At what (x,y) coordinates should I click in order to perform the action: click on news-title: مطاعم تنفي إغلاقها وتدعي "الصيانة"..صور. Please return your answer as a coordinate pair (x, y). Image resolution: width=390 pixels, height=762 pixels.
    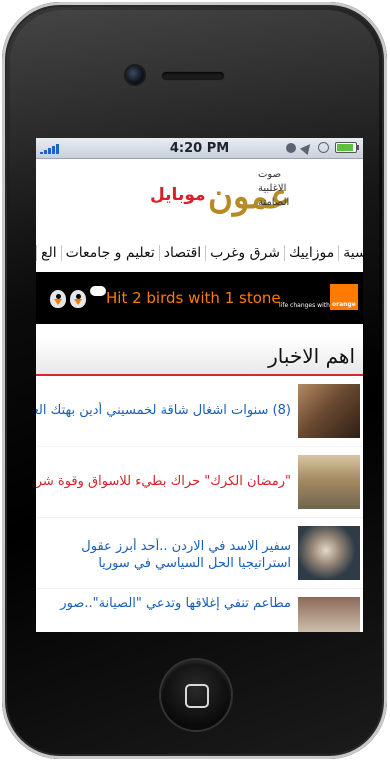
    Looking at the image, I should click on (163, 603).